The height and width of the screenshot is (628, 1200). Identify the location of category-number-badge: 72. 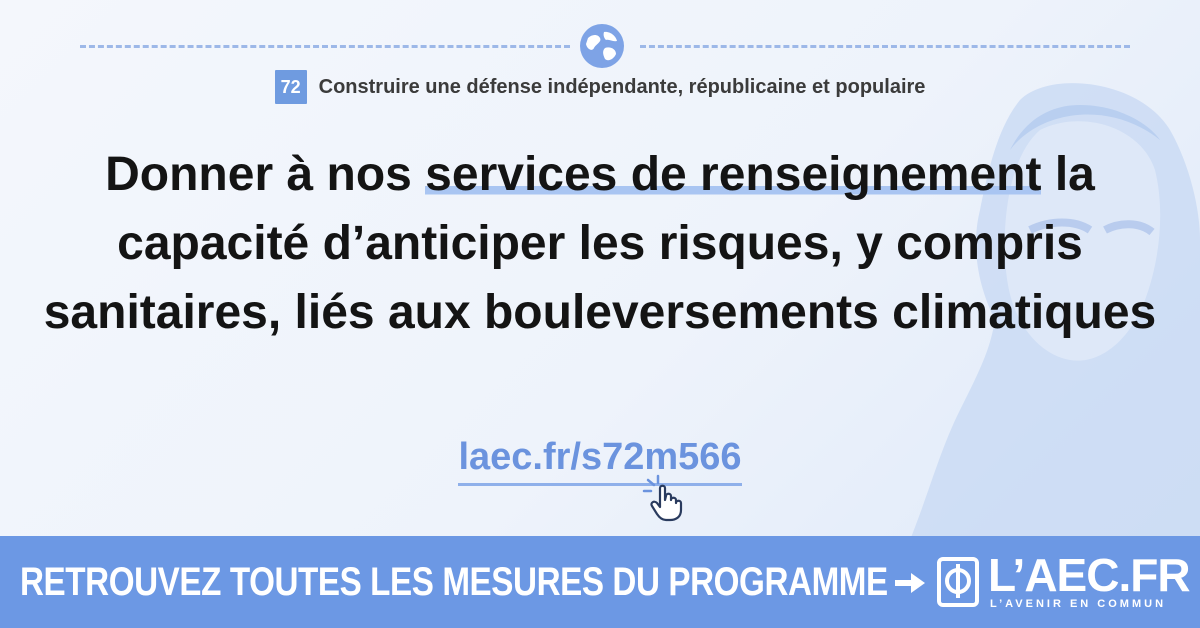
(290, 87).